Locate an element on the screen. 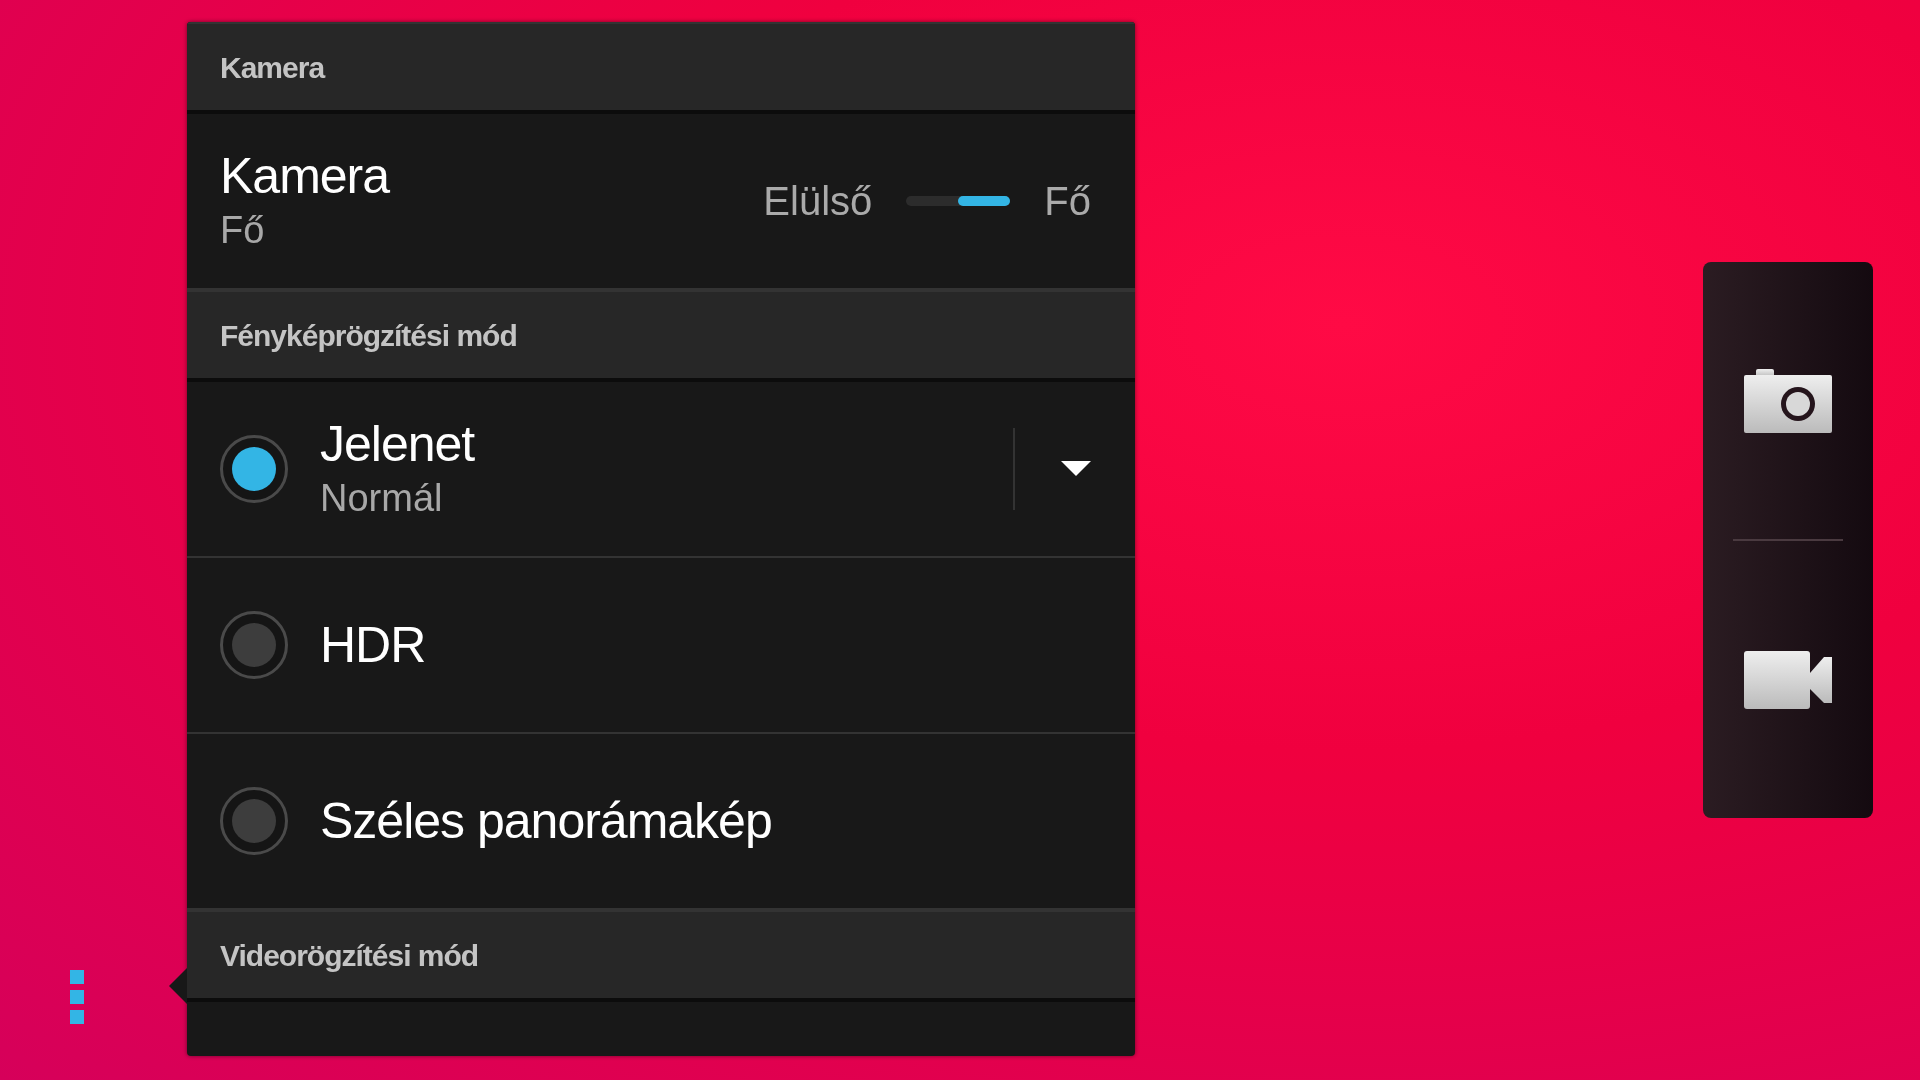  toggle-switch is located at coordinates (958, 201).